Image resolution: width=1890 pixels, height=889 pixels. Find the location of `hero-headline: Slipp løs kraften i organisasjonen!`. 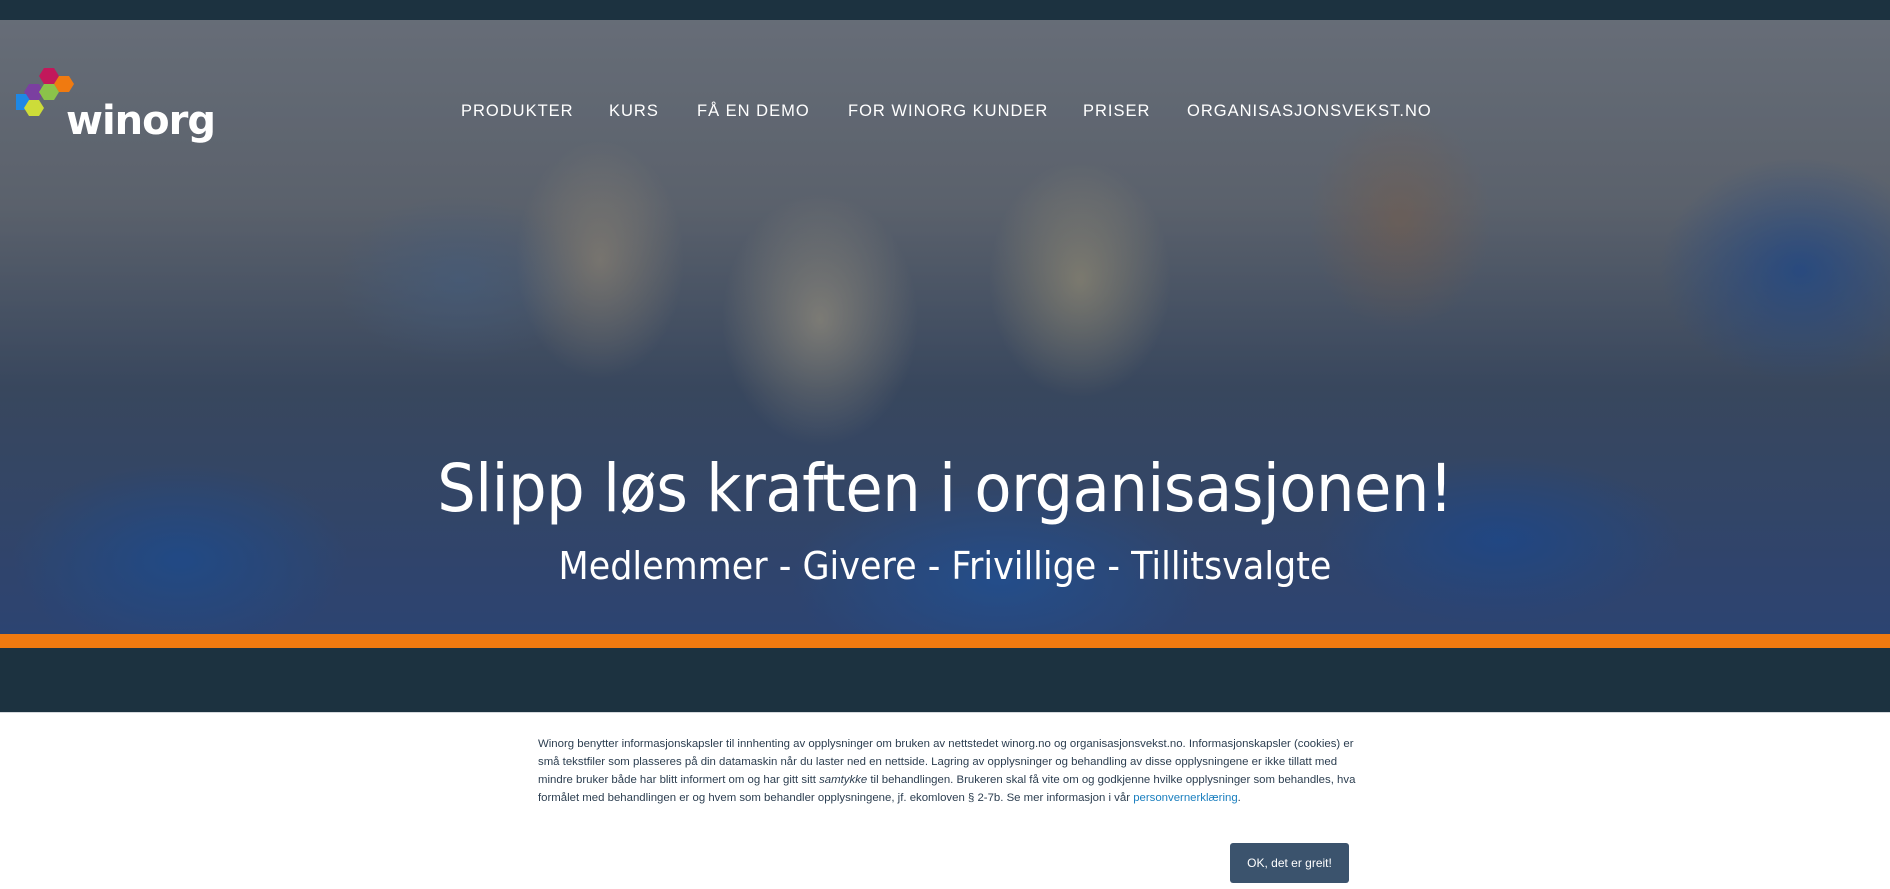

hero-headline: Slipp løs kraften i organisasjonen! is located at coordinates (945, 488).